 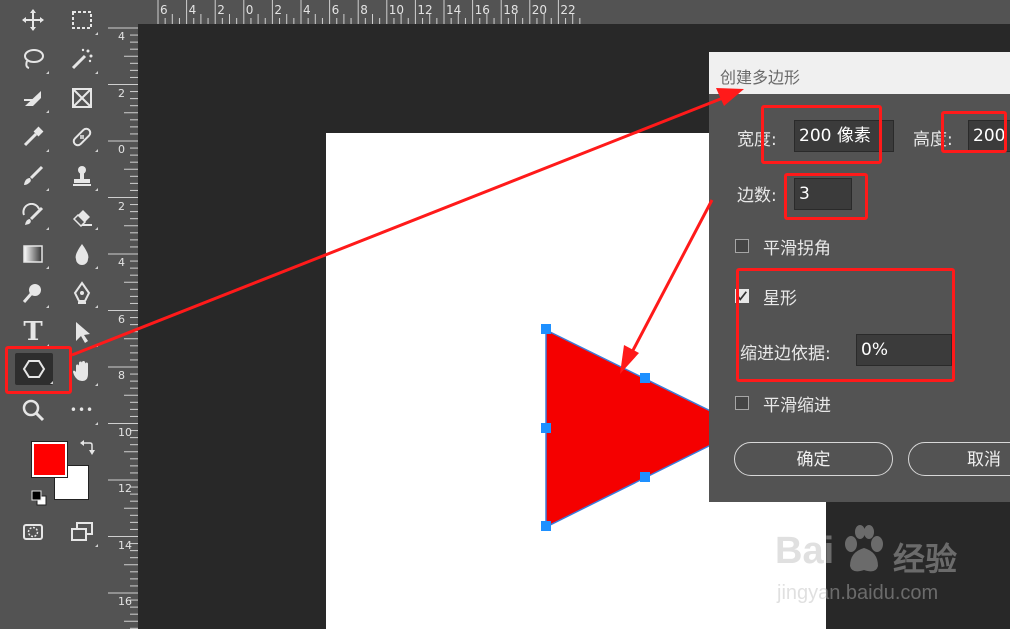 What do you see at coordinates (671, 278) in the screenshot?
I see `arrow-to-shape` at bounding box center [671, 278].